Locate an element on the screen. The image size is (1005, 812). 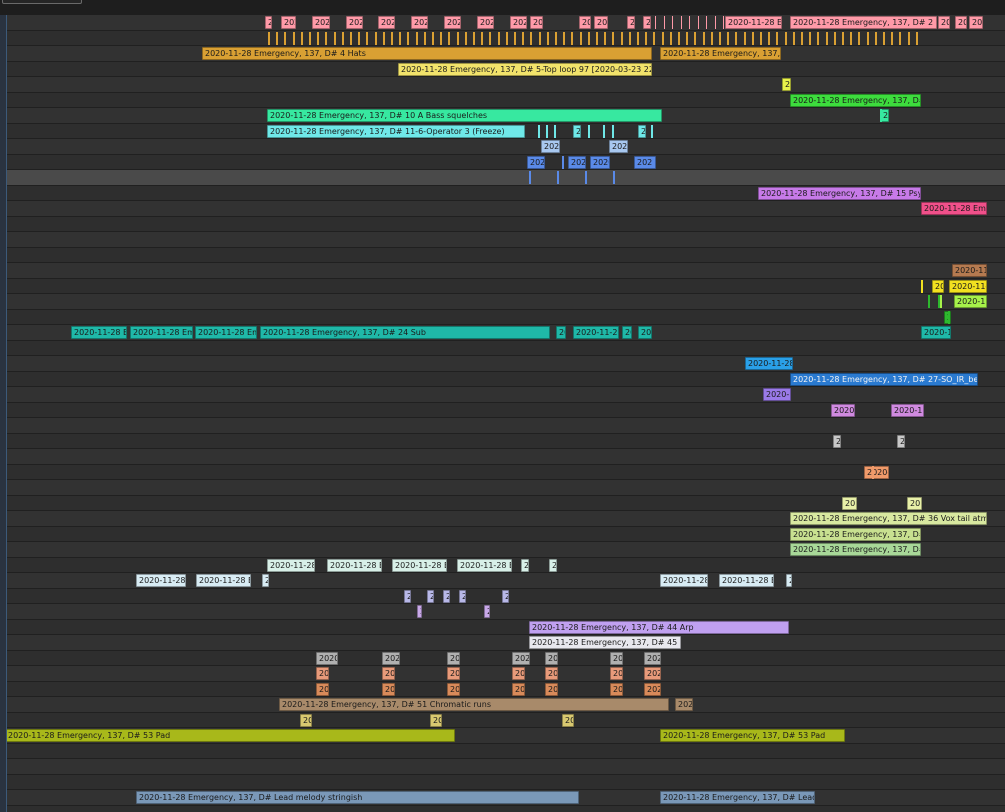
clip: 2020-11-28 Emergency, 137, D# Lead n is located at coordinates (737, 797).